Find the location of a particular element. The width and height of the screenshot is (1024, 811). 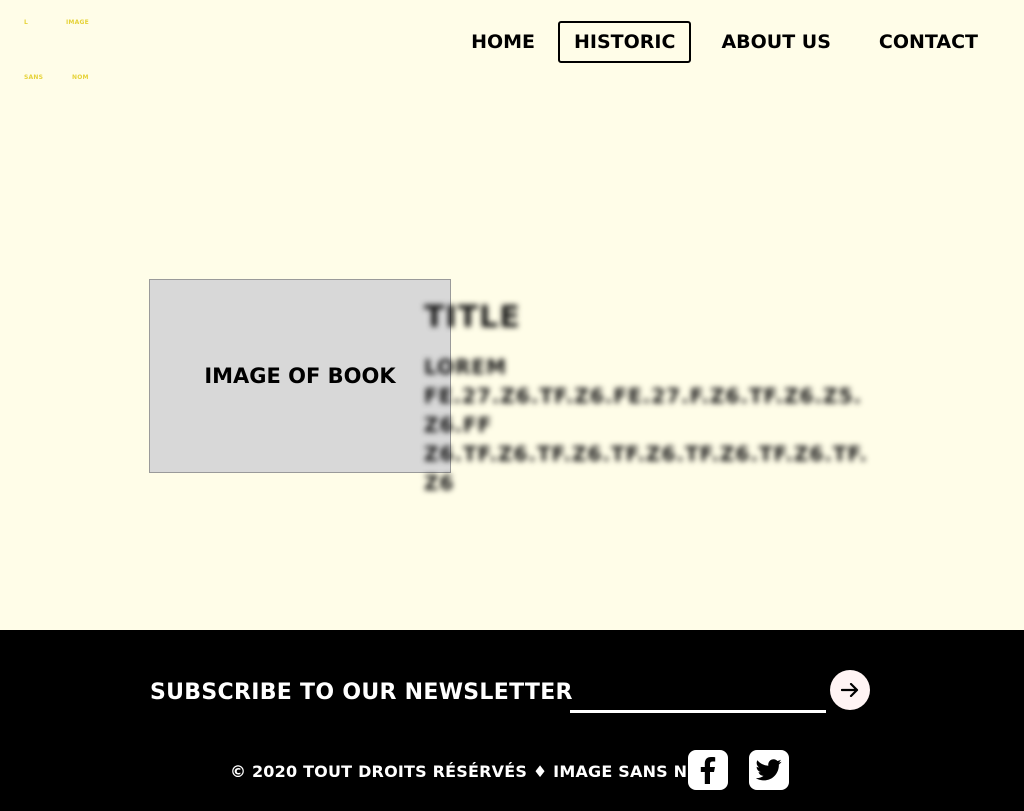

twitter-link is located at coordinates (769, 770).